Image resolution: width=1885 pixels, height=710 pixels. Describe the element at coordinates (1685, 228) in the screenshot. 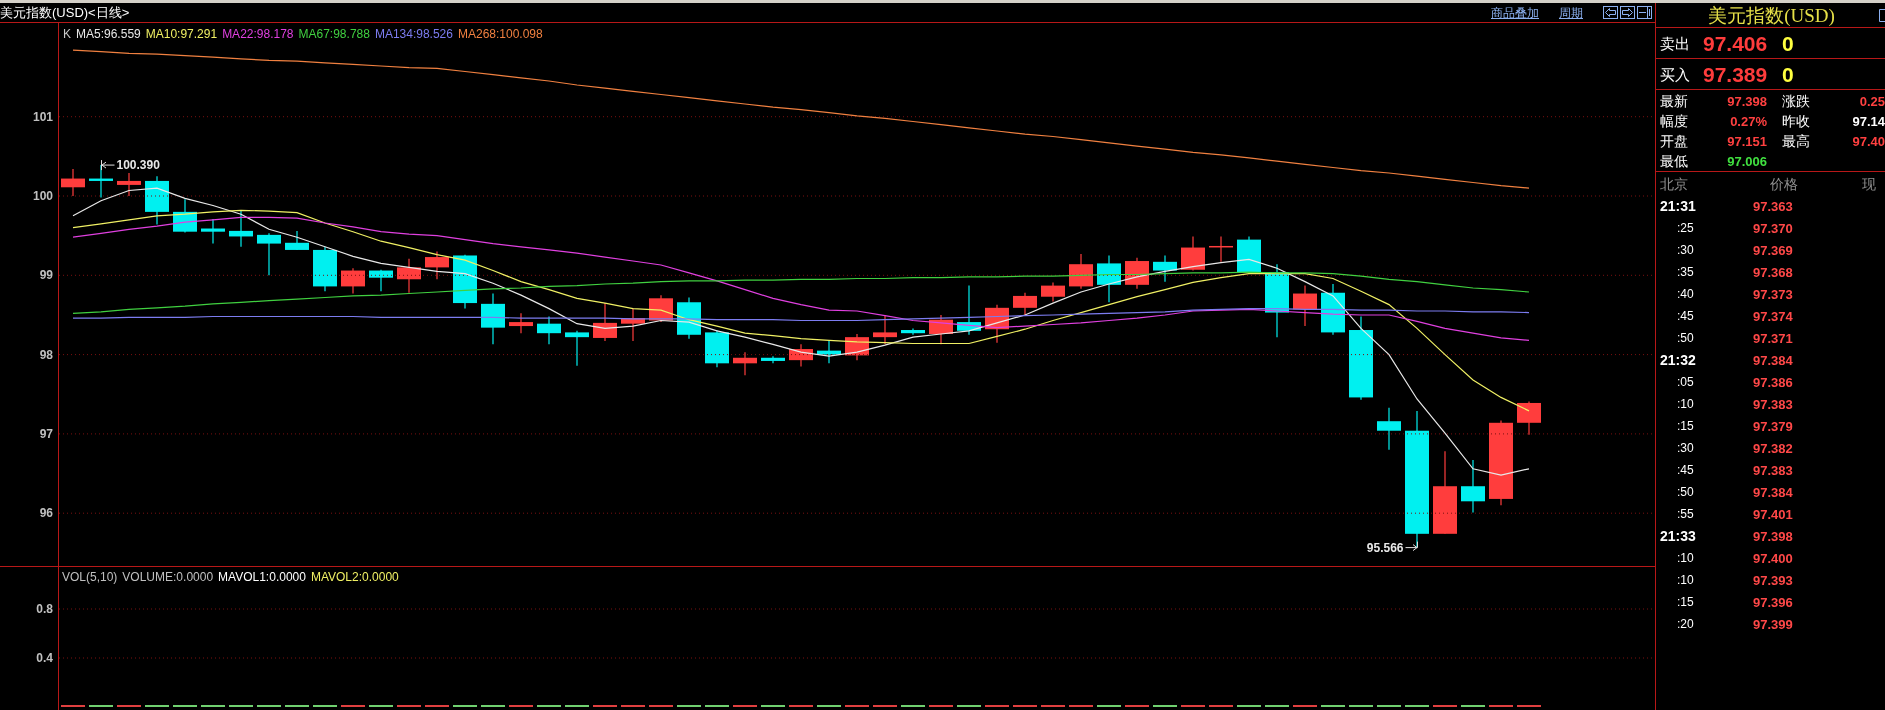

I see `trade-time: :25` at that location.